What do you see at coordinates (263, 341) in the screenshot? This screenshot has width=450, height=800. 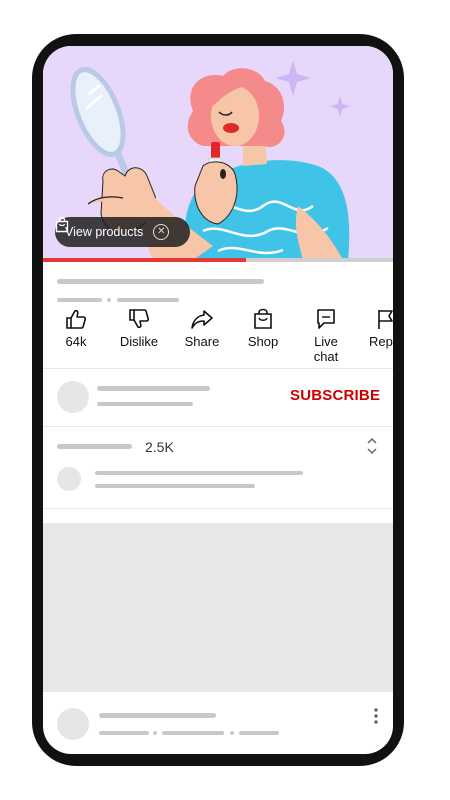 I see `shop-label: Shop` at bounding box center [263, 341].